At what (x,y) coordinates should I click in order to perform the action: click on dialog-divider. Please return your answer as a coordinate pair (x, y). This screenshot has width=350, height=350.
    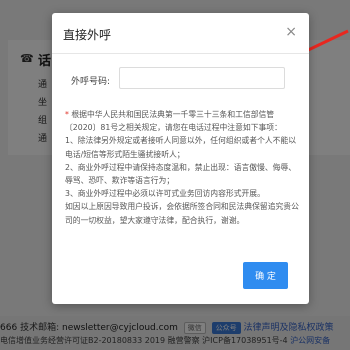
    Looking at the image, I should click on (180, 53).